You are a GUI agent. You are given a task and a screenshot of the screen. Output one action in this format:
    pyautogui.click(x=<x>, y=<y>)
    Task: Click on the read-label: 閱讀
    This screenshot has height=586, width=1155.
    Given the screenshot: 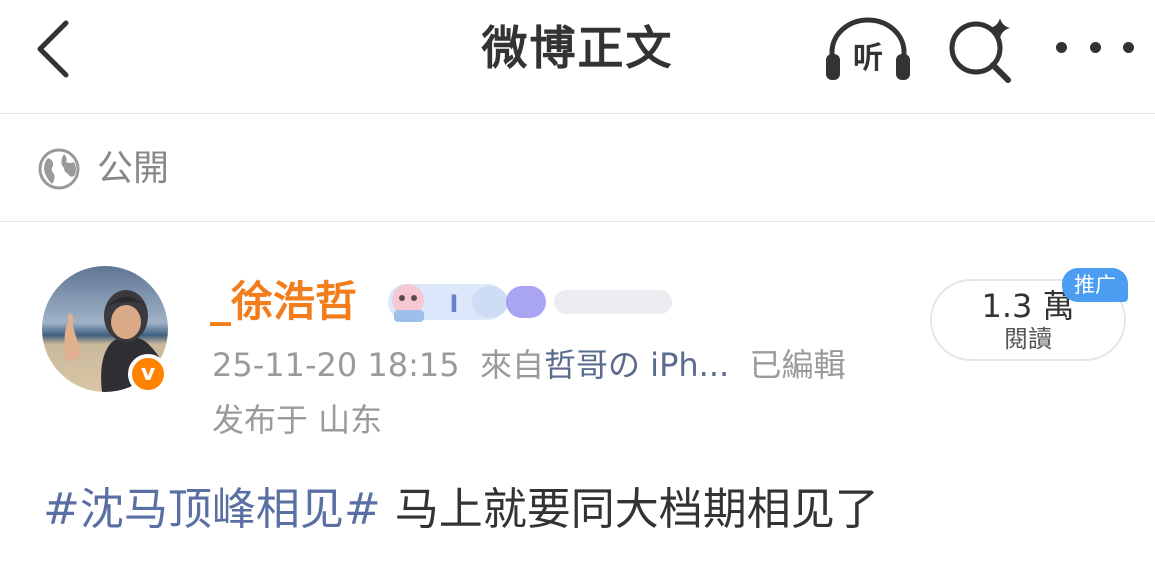 What is the action you would take?
    pyautogui.click(x=1028, y=339)
    